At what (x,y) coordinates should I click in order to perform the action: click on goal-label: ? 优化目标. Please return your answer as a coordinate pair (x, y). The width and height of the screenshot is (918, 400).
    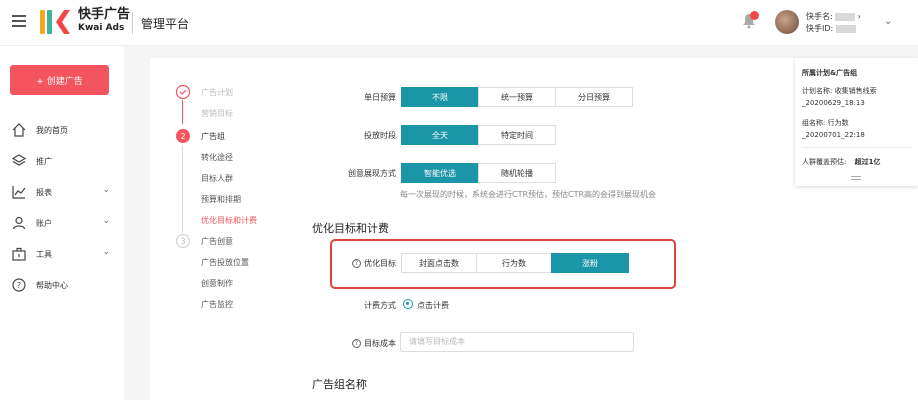
    Looking at the image, I should click on (368, 263).